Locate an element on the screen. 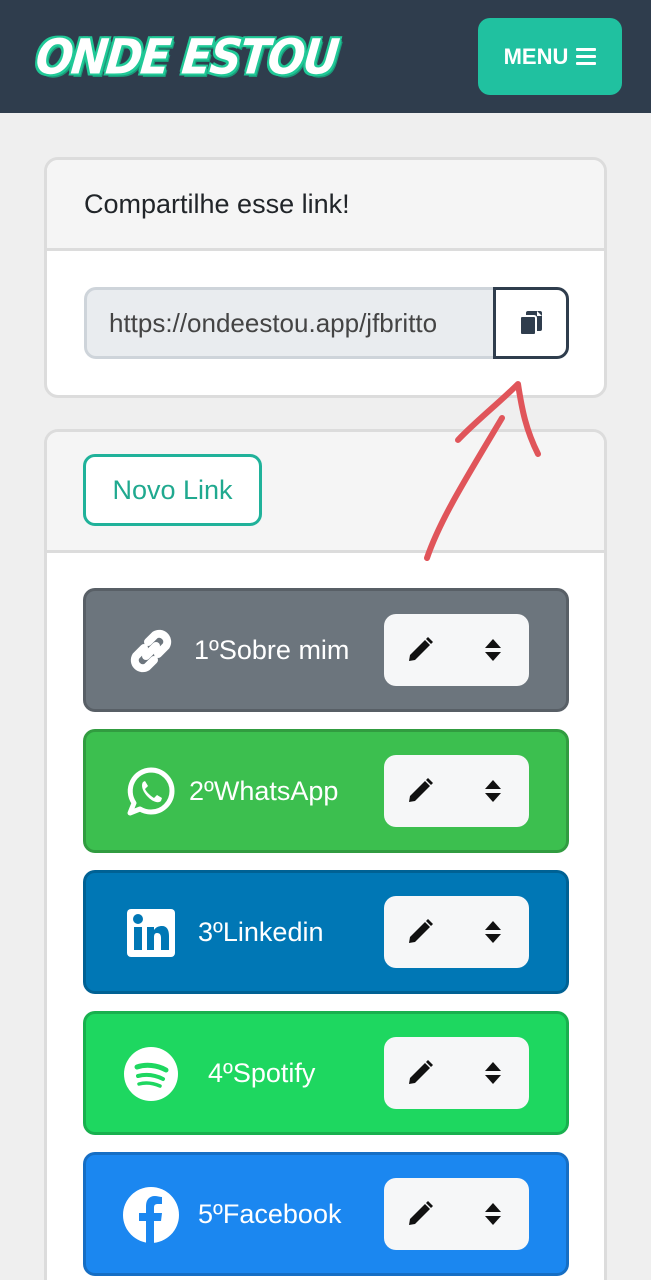 The image size is (651, 1280). copy-link-button is located at coordinates (531, 323).